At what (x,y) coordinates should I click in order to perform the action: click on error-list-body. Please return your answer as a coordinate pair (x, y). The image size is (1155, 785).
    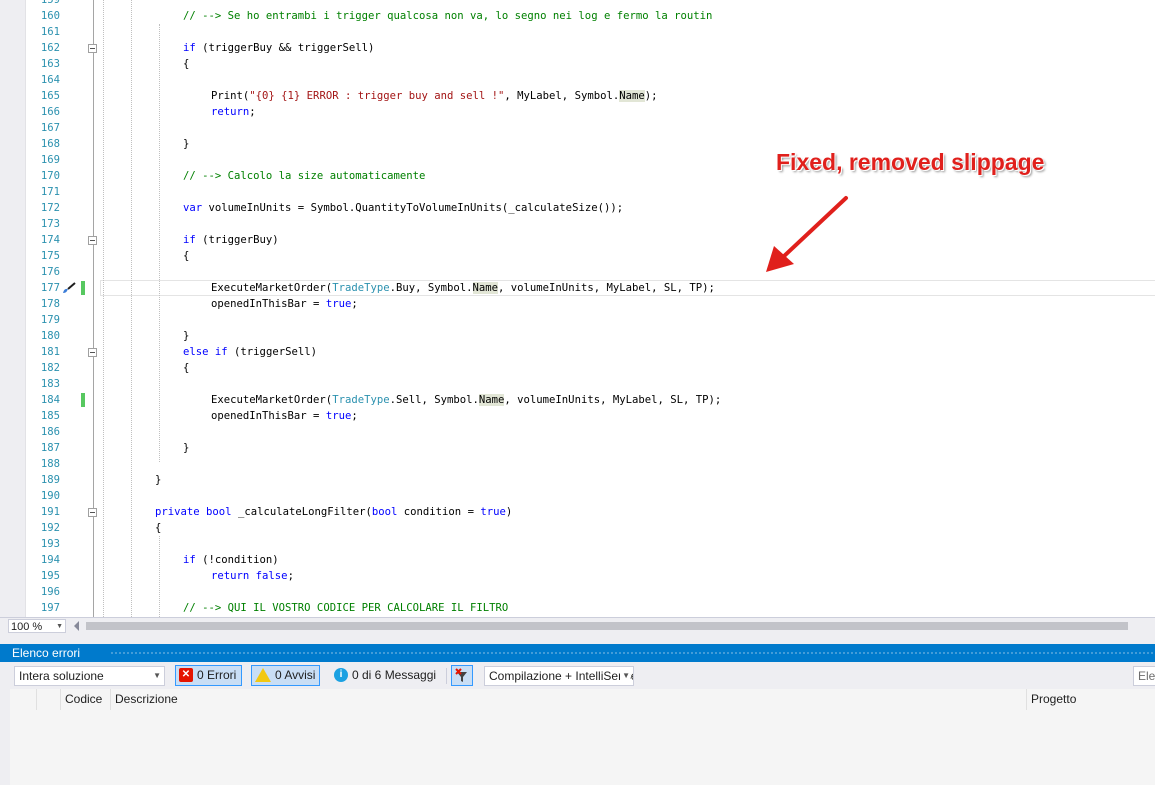
    Looking at the image, I should click on (582, 747).